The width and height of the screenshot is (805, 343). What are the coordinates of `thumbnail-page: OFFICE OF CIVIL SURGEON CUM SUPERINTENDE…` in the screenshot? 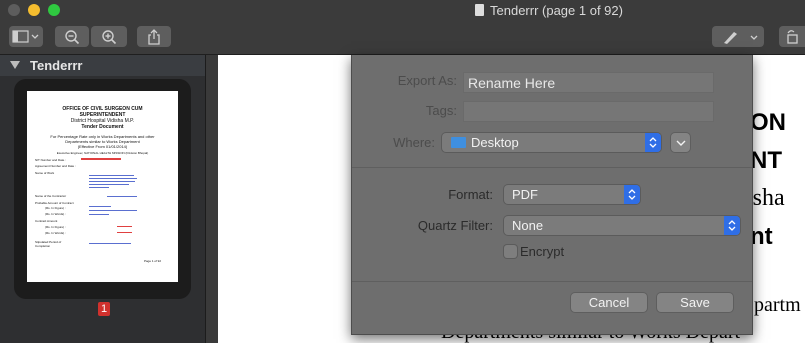 It's located at (102, 186).